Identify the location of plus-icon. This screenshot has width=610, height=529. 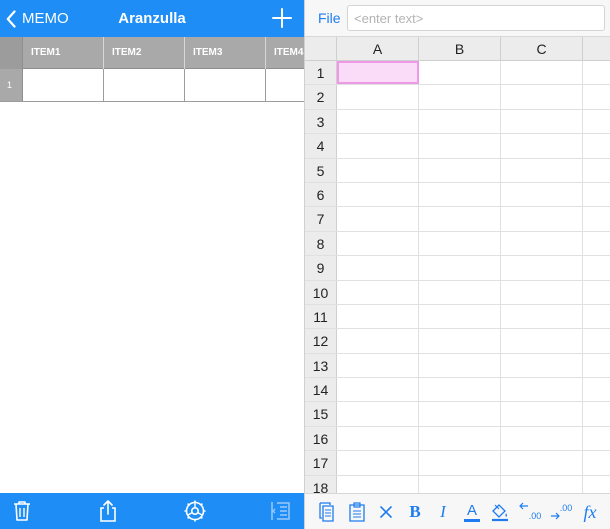
(282, 18).